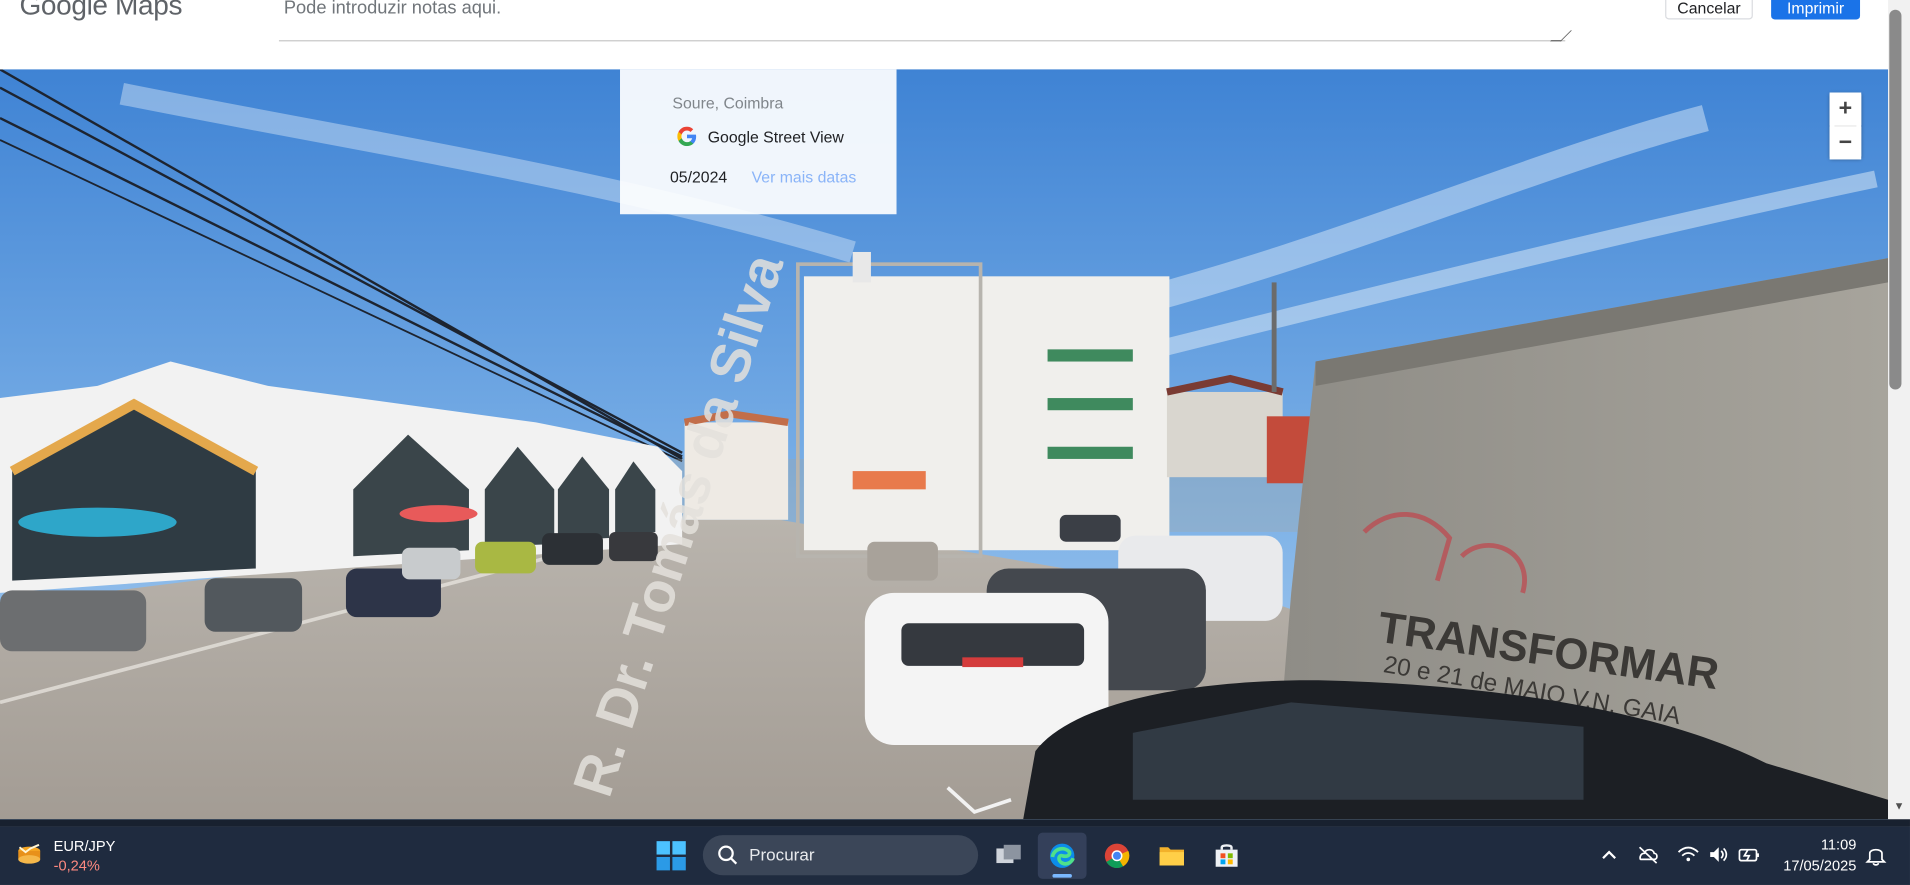 The width and height of the screenshot is (1910, 885). Describe the element at coordinates (1845, 109) in the screenshot. I see `zoom-in-button: +` at that location.